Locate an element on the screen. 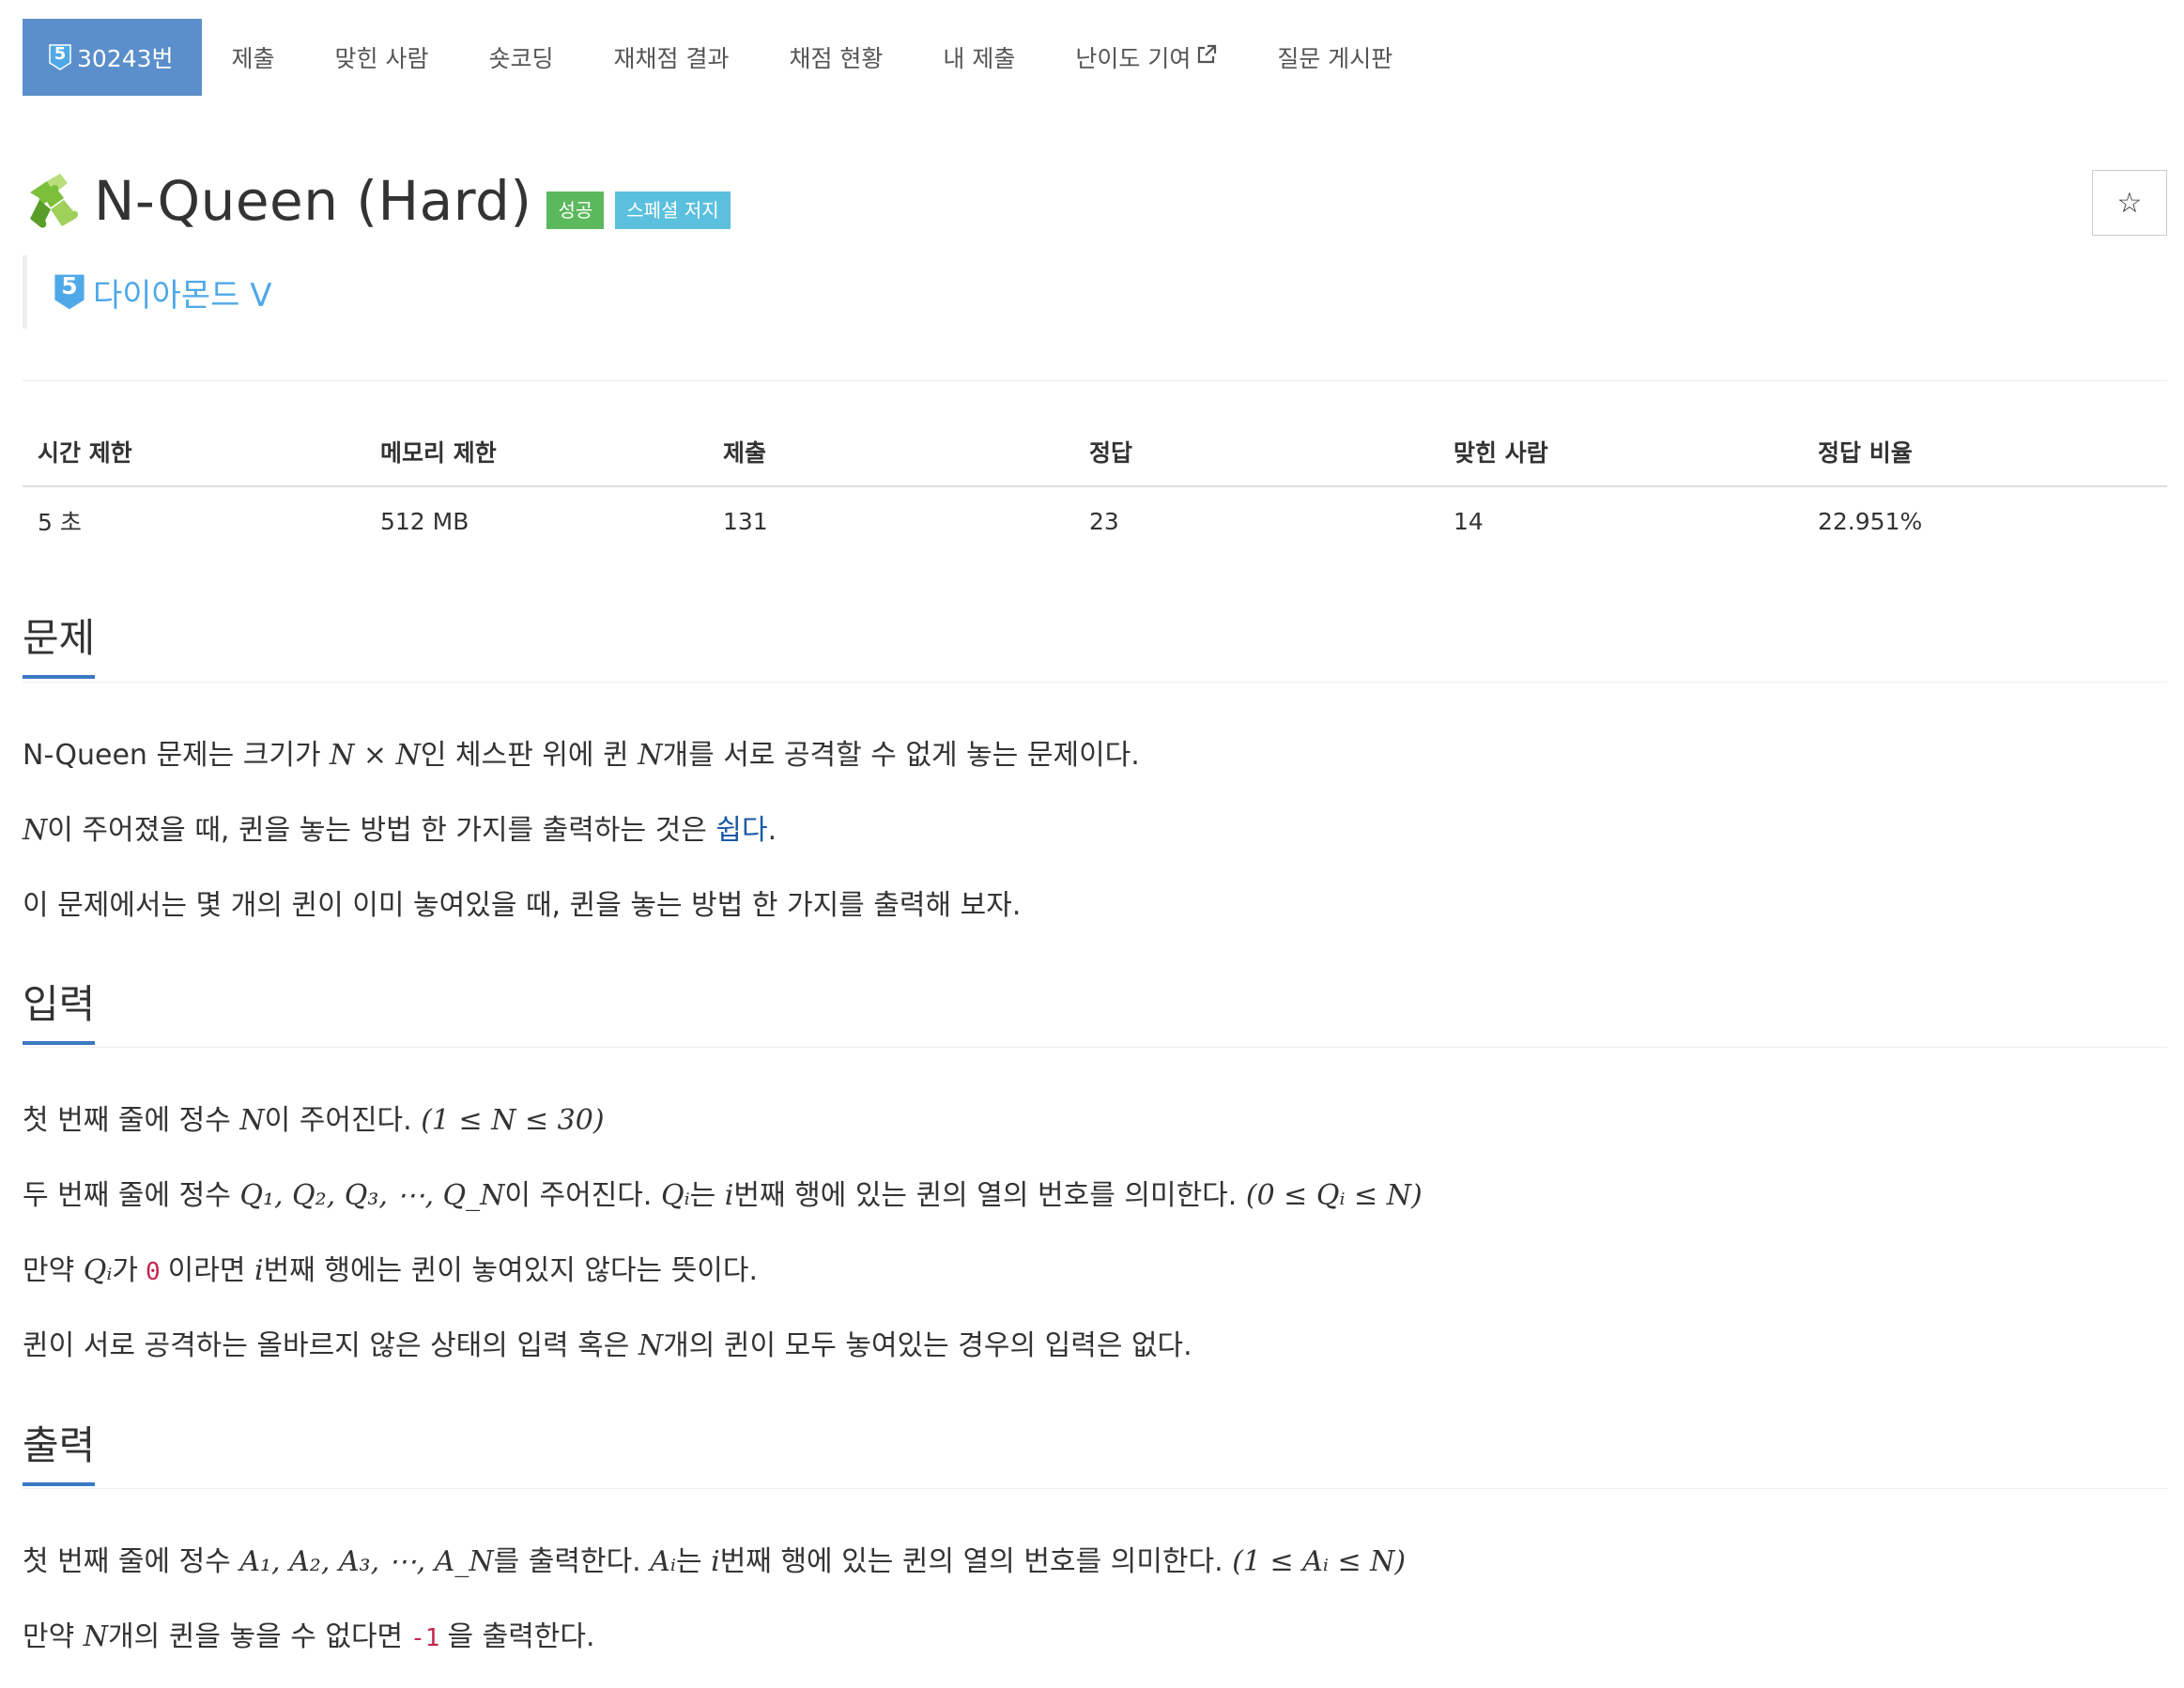 This screenshot has height=1688, width=2184. tier-name: 다이아몬드 V is located at coordinates (182, 292).